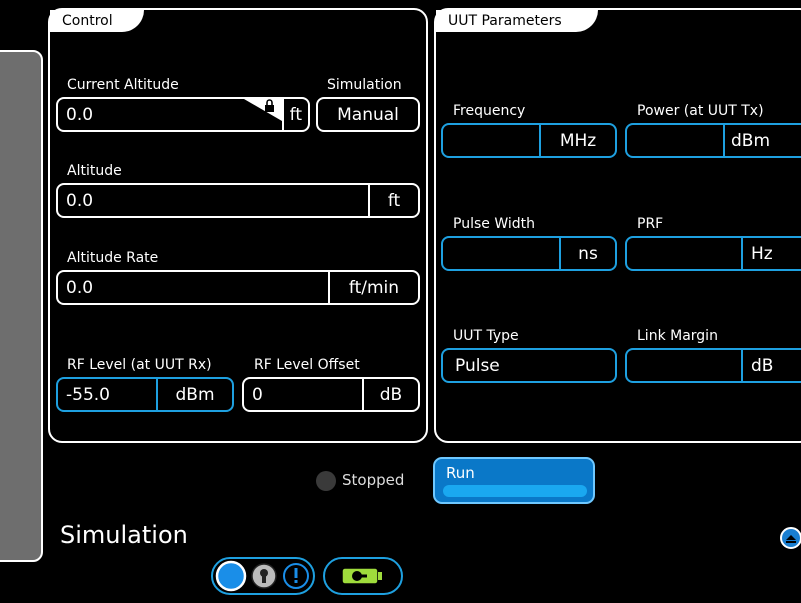  What do you see at coordinates (231, 576) in the screenshot?
I see `connection-indicator-icon` at bounding box center [231, 576].